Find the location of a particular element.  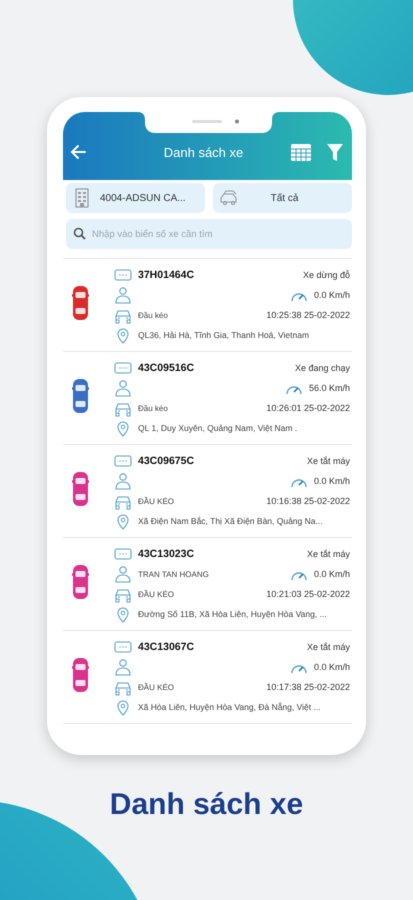

vehicle-status: Xe đang chạy is located at coordinates (322, 368).